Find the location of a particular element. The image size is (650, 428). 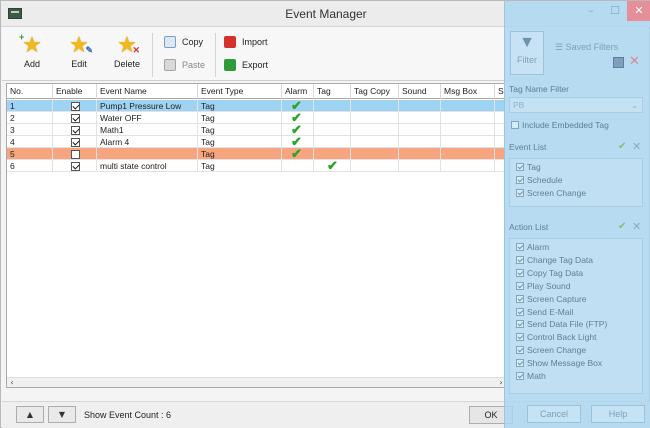

cell-no: 5 is located at coordinates (30, 154).